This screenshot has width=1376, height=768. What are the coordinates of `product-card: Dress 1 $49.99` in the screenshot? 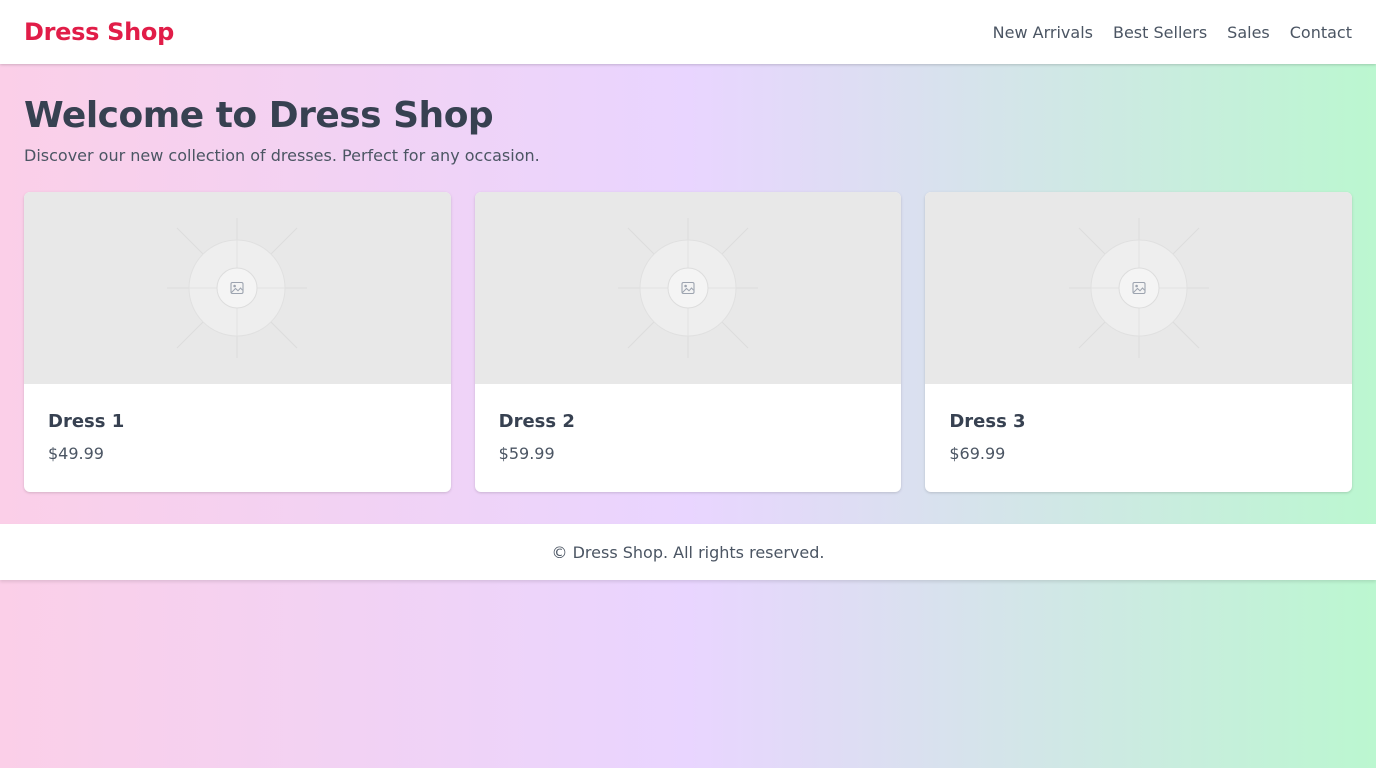 It's located at (237, 342).